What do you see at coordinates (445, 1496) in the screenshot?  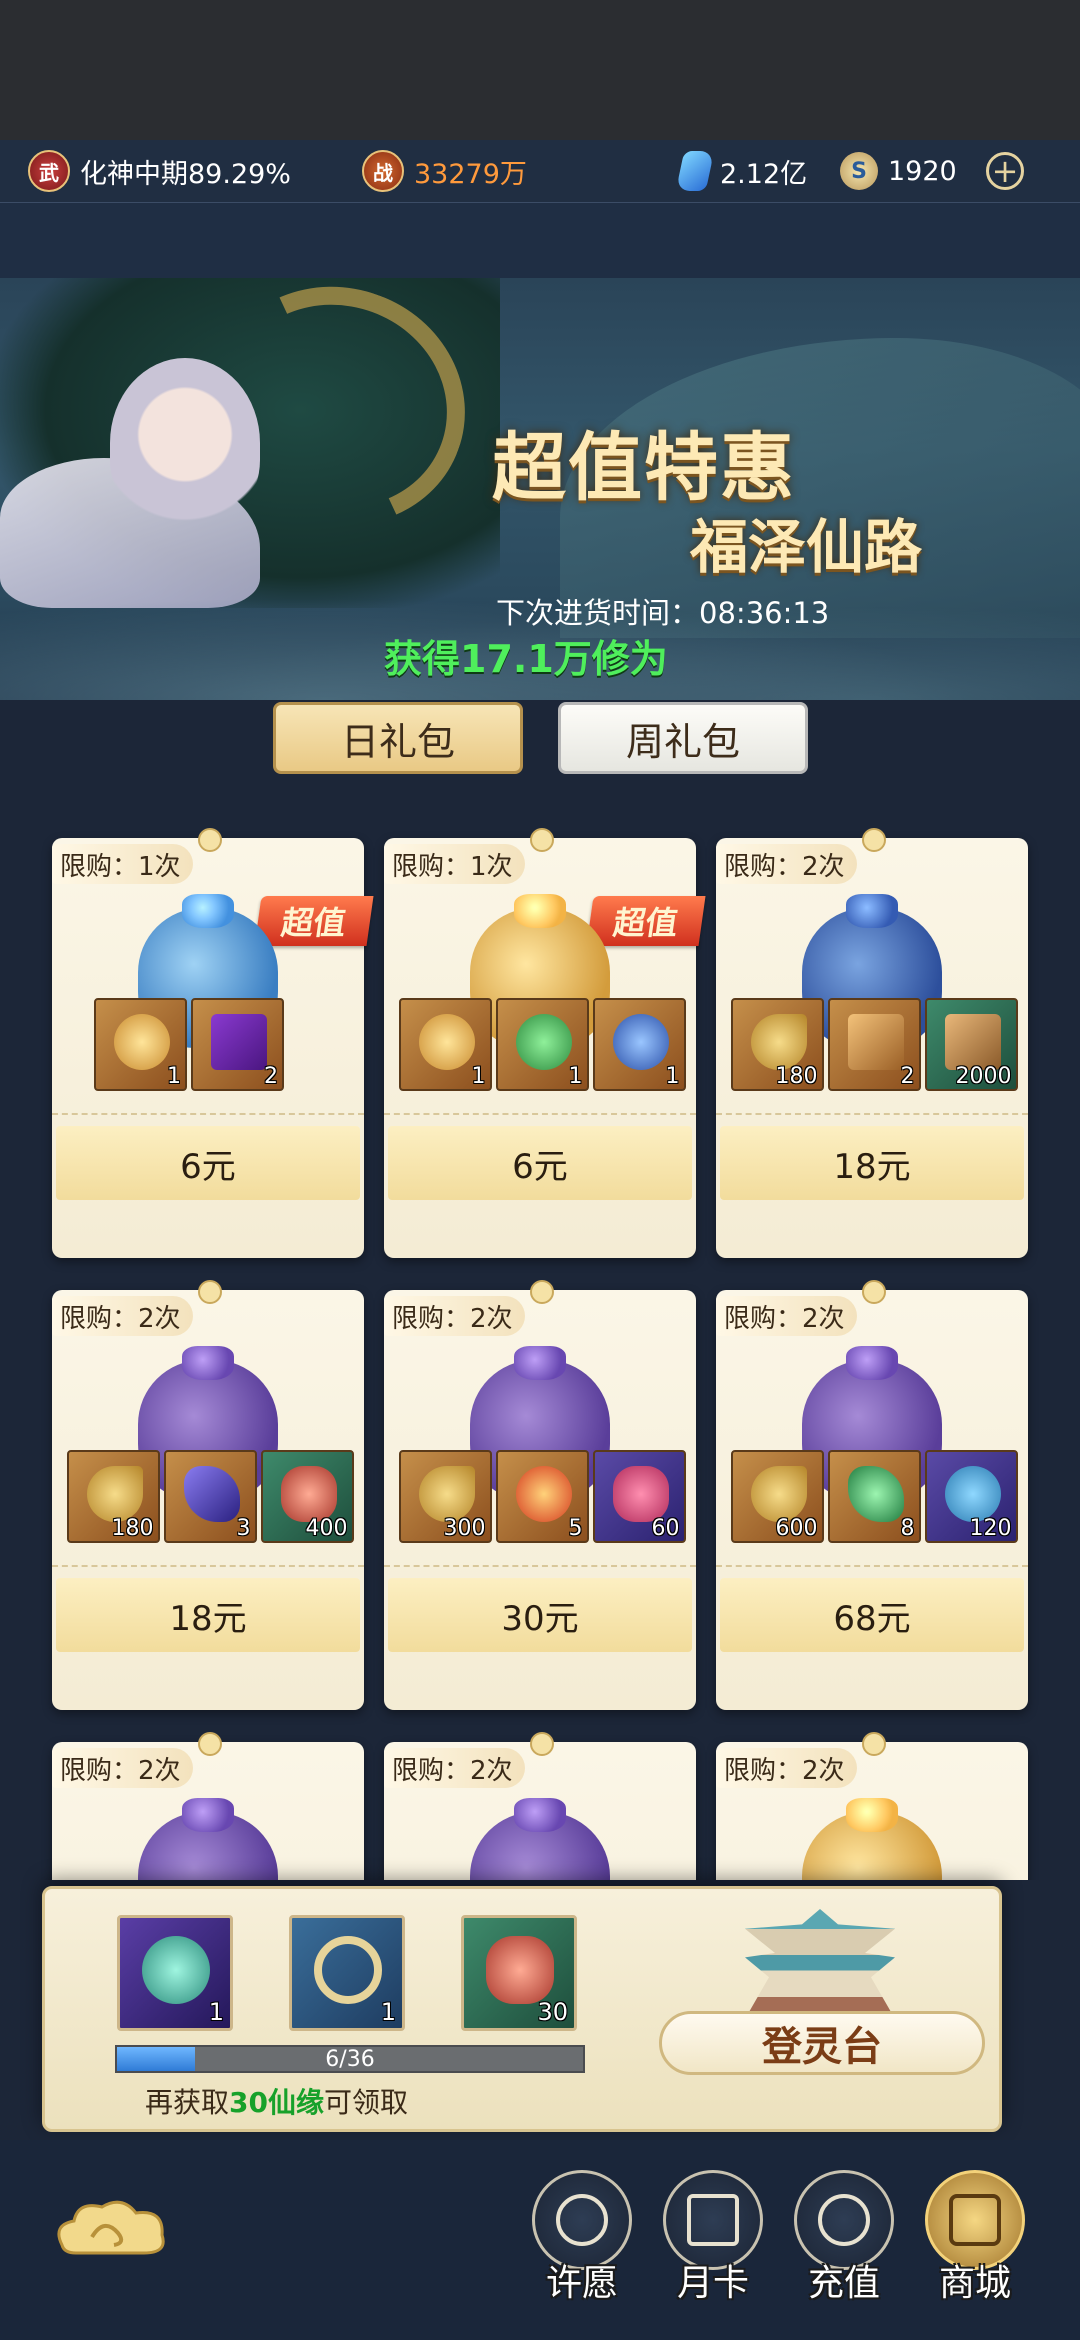 I see `item-slot: 300` at bounding box center [445, 1496].